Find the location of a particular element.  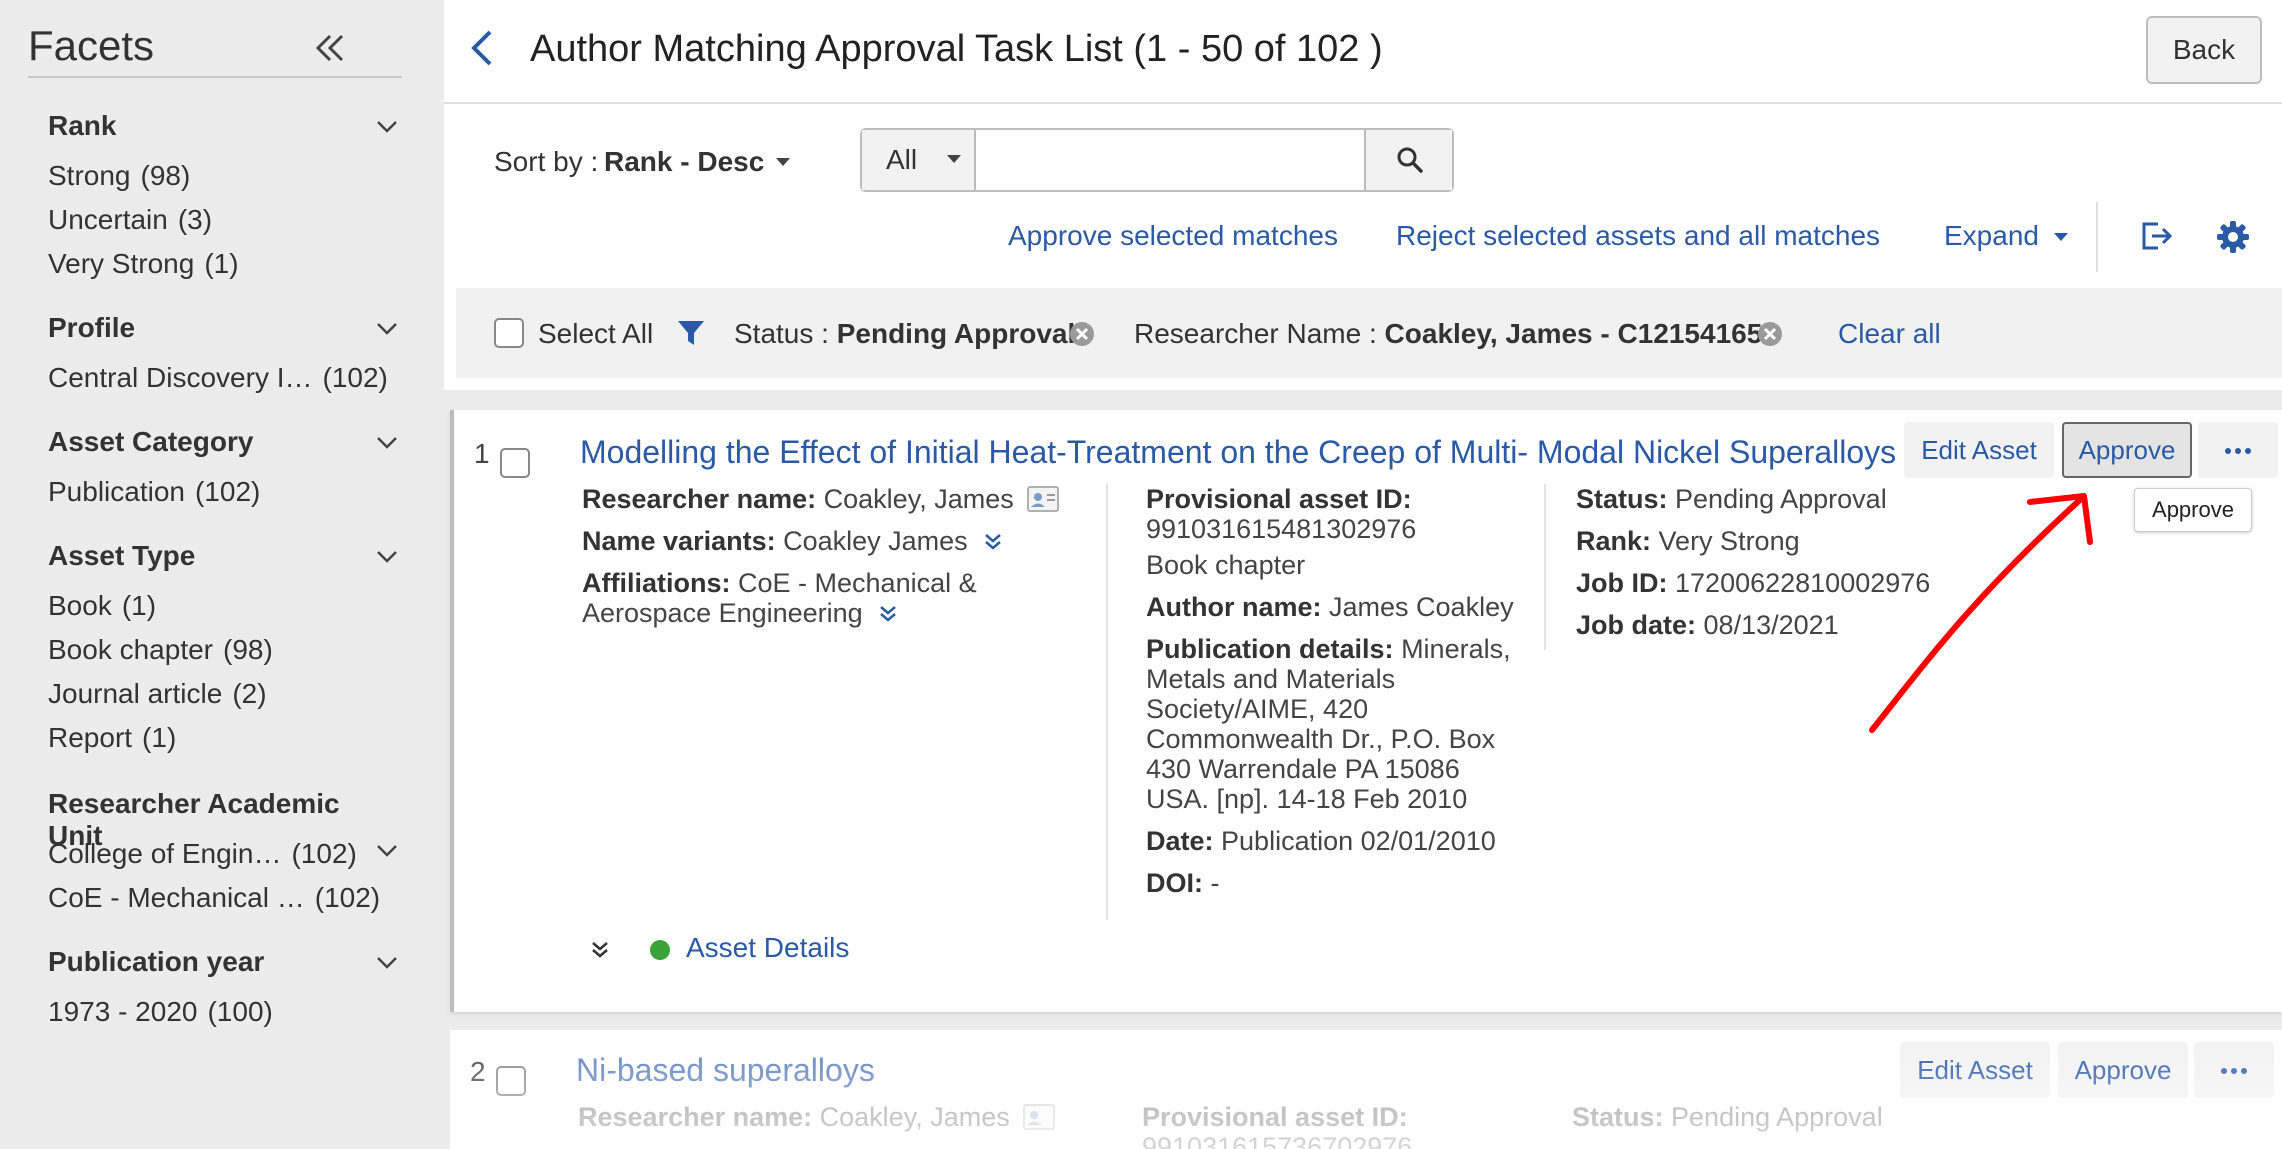

provisional-id-value: 991031615736702976 is located at coordinates (1277, 1140).